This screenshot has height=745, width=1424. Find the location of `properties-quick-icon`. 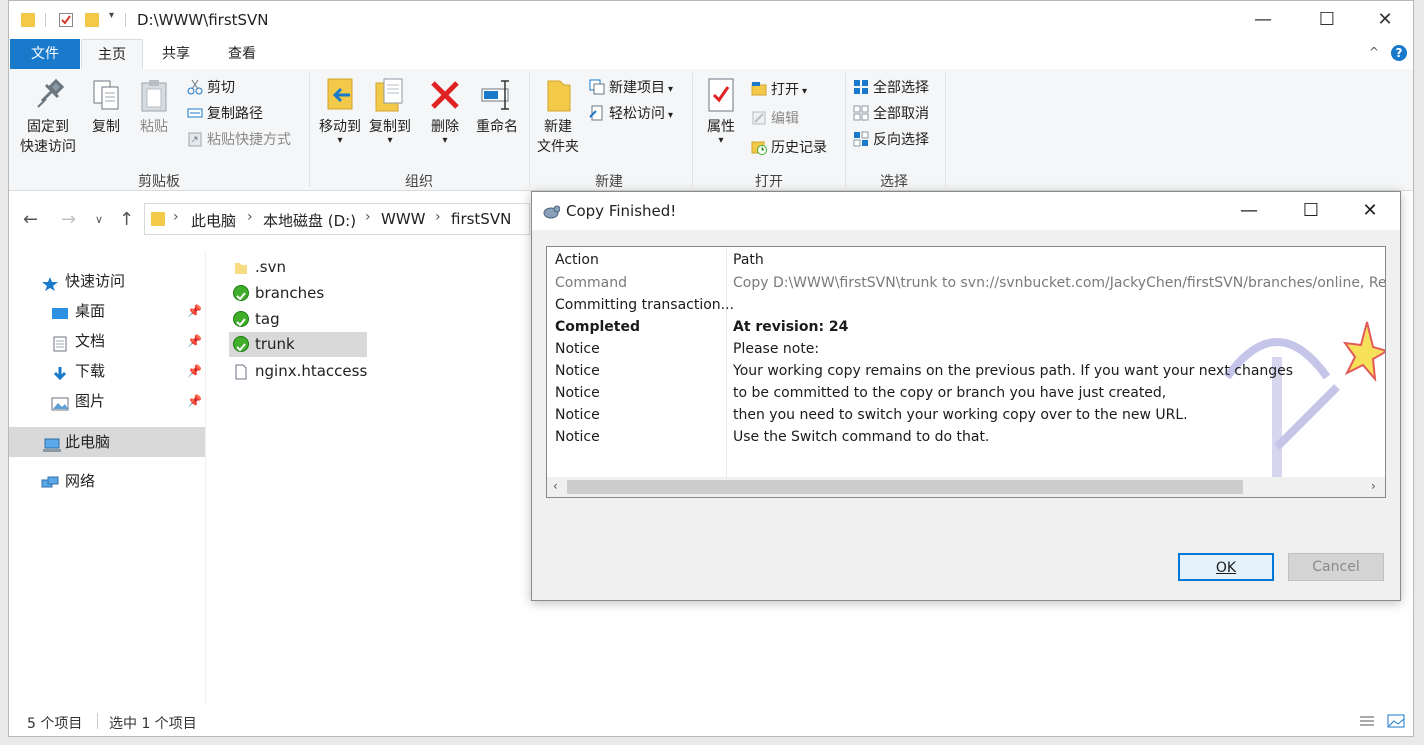

properties-quick-icon is located at coordinates (66, 20).